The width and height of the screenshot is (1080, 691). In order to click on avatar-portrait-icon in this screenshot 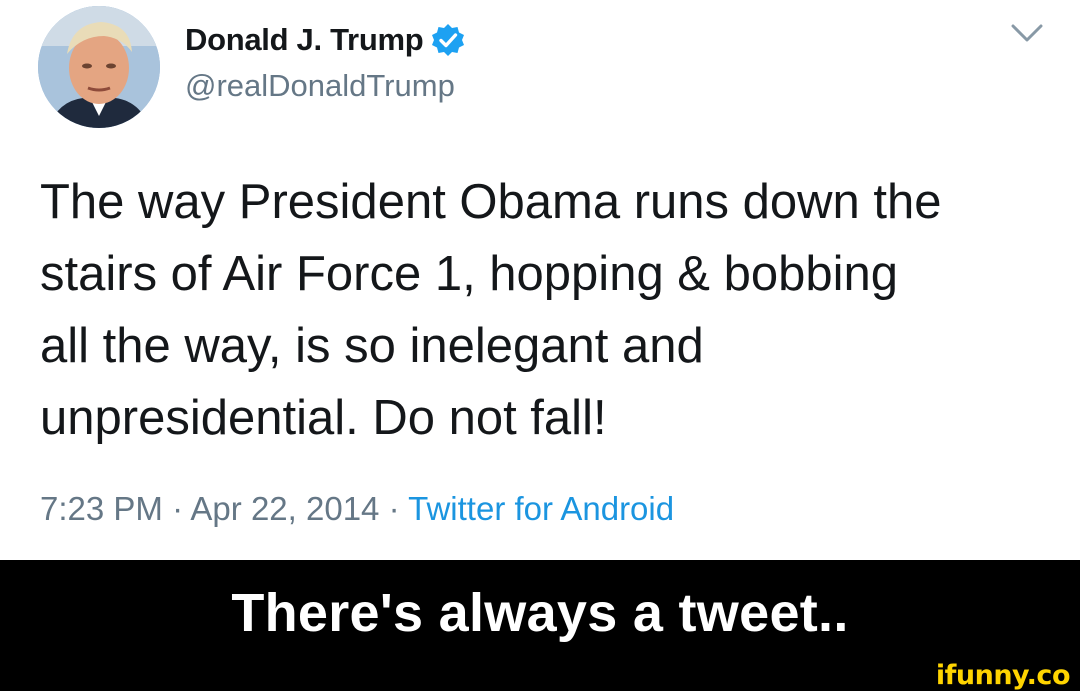, I will do `click(99, 67)`.